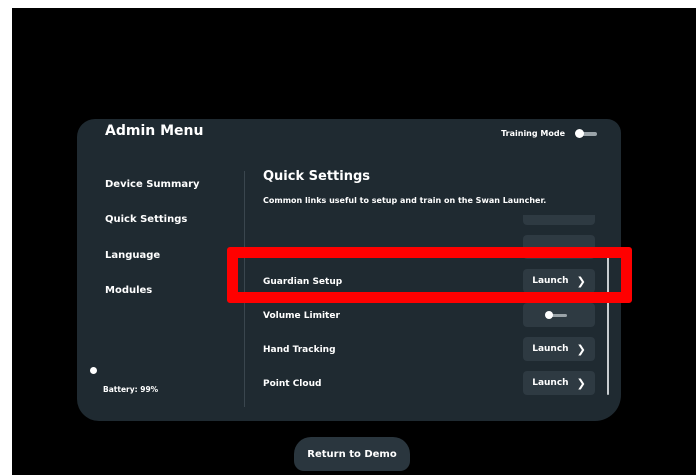 This screenshot has height=475, width=696. I want to click on point-cloud-label: Point Cloud, so click(292, 384).